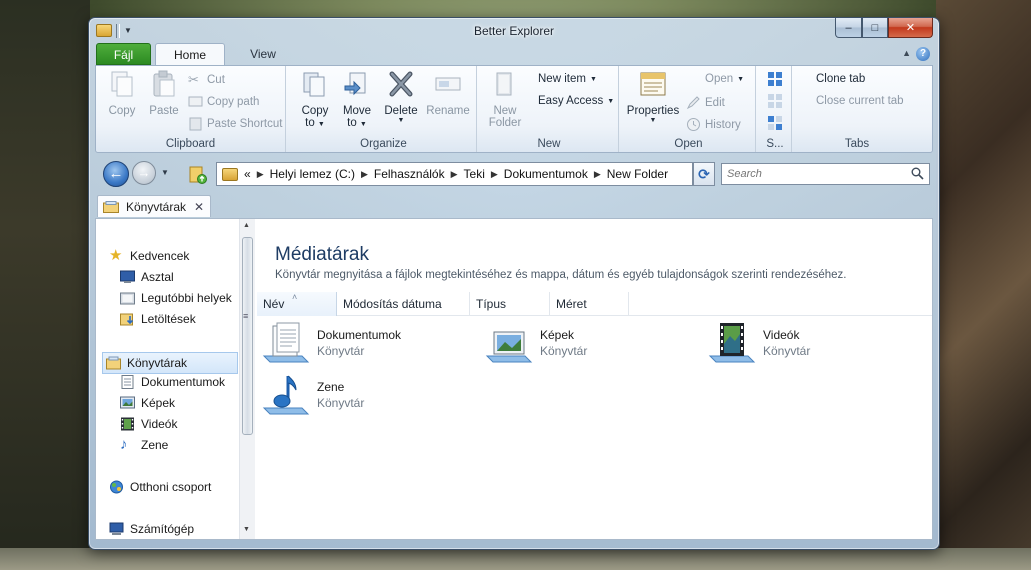 Image resolution: width=1031 pixels, height=570 pixels. Describe the element at coordinates (812, 174) in the screenshot. I see `search-input` at that location.